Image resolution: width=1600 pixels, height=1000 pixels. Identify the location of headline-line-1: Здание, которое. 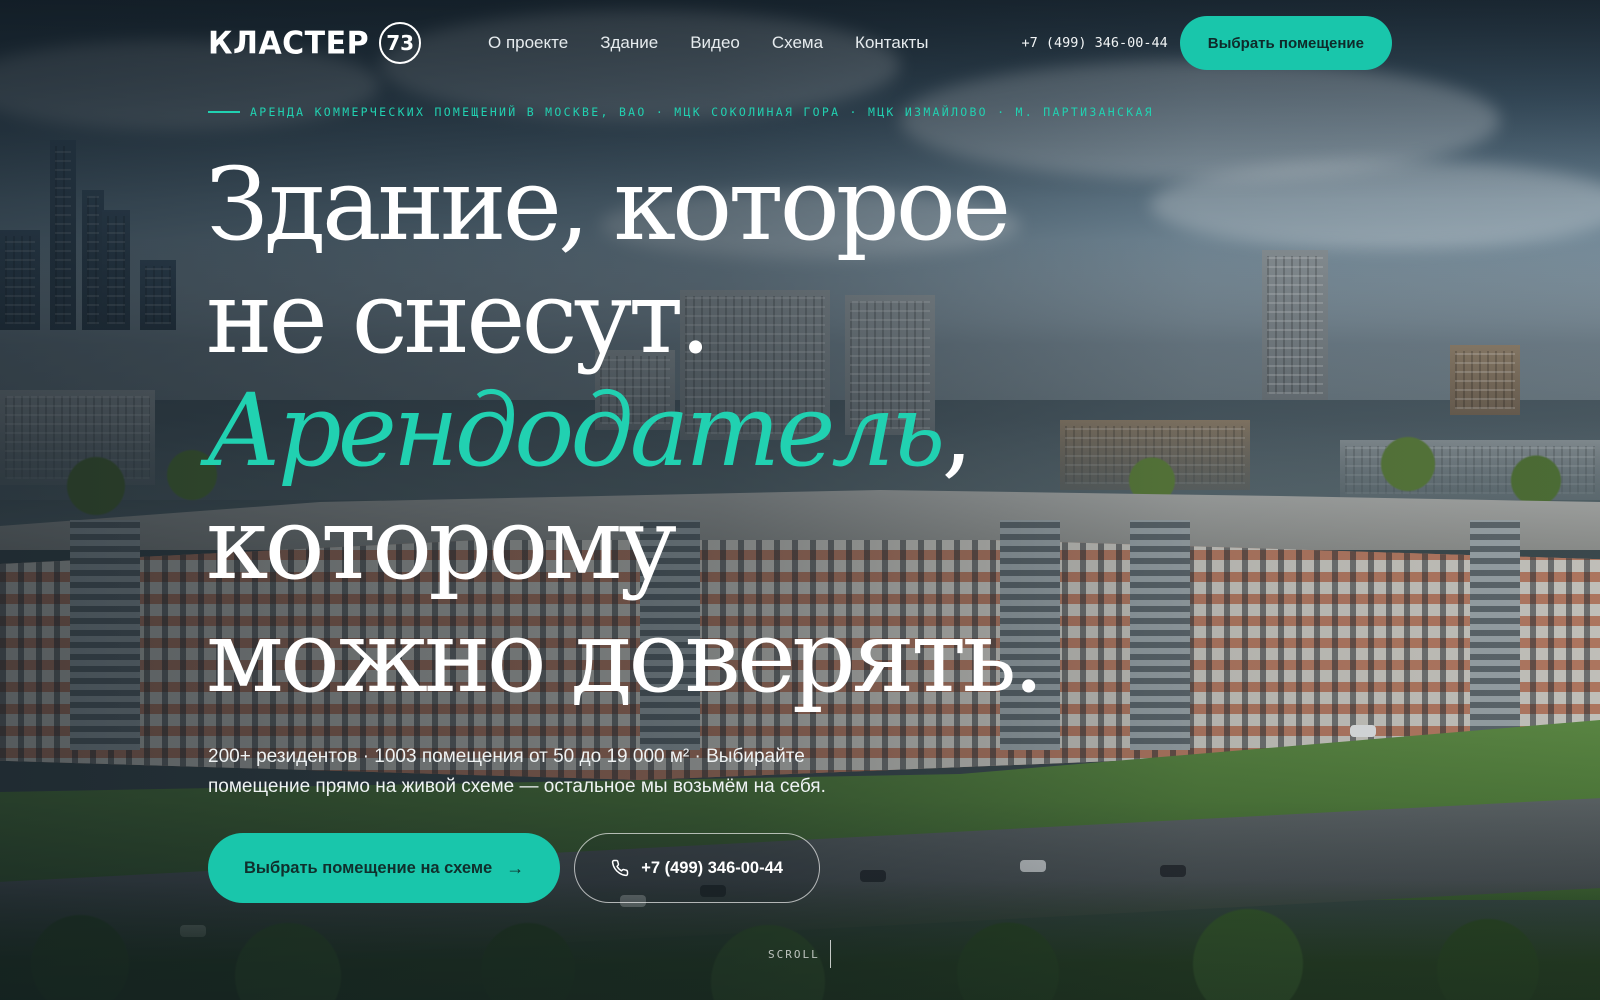
(608, 204).